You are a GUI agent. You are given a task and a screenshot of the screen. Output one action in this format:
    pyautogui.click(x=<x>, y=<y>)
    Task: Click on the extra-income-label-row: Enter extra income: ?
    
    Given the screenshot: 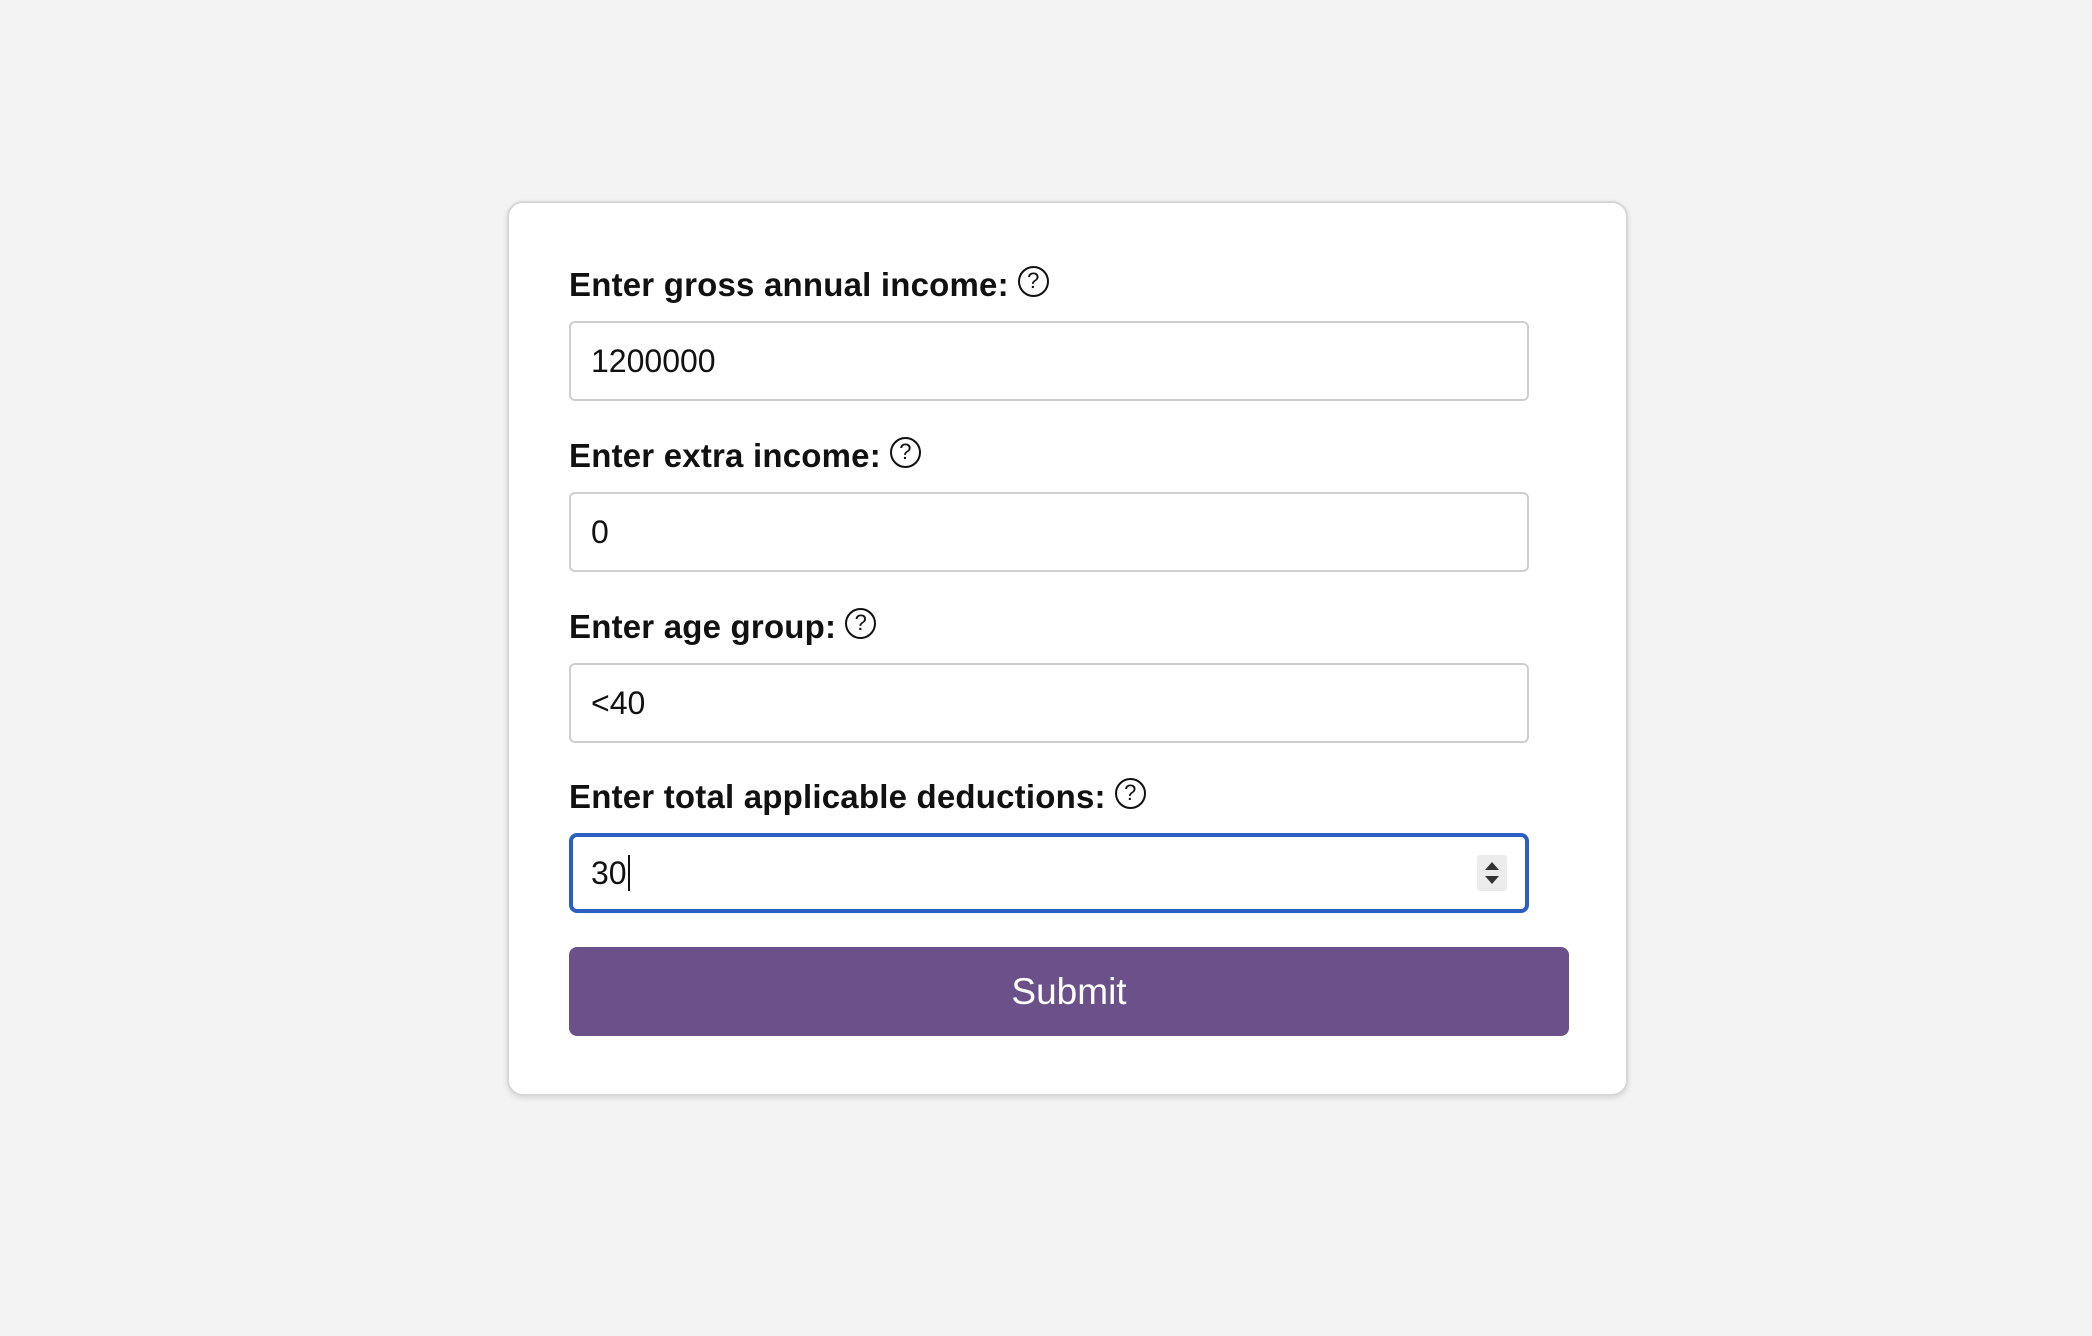 What is the action you would take?
    pyautogui.click(x=1049, y=456)
    